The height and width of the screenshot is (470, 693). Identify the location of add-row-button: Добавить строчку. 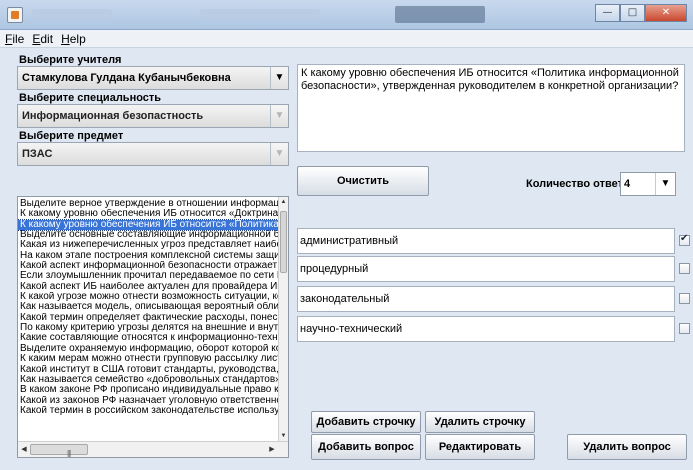
(366, 422).